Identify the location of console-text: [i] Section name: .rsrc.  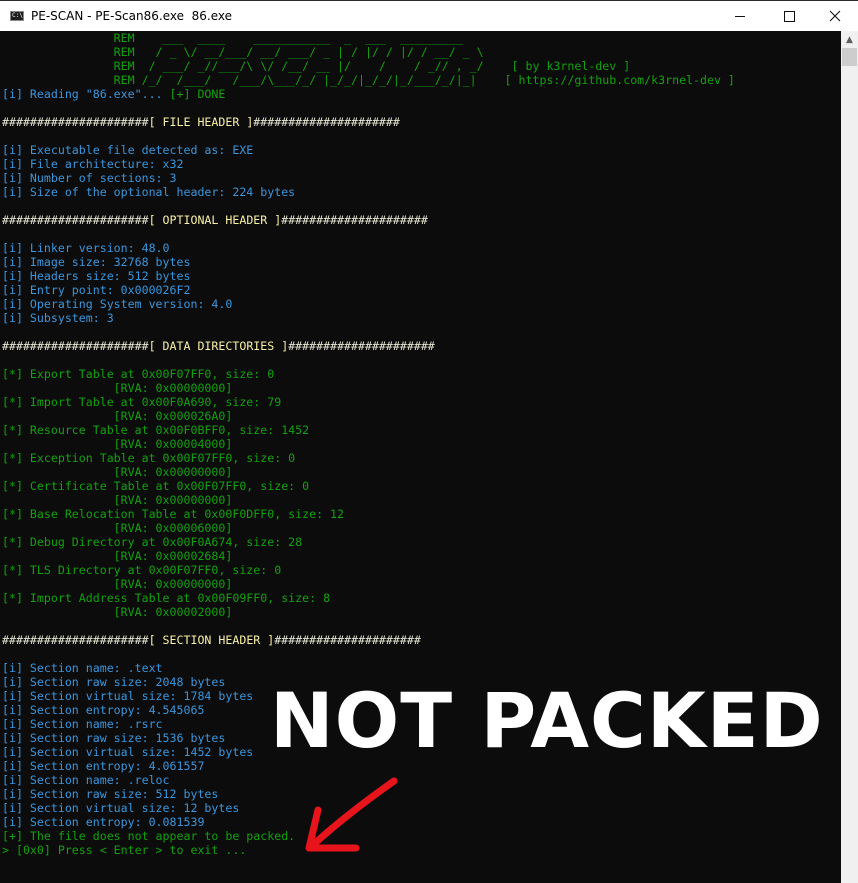
(82, 724).